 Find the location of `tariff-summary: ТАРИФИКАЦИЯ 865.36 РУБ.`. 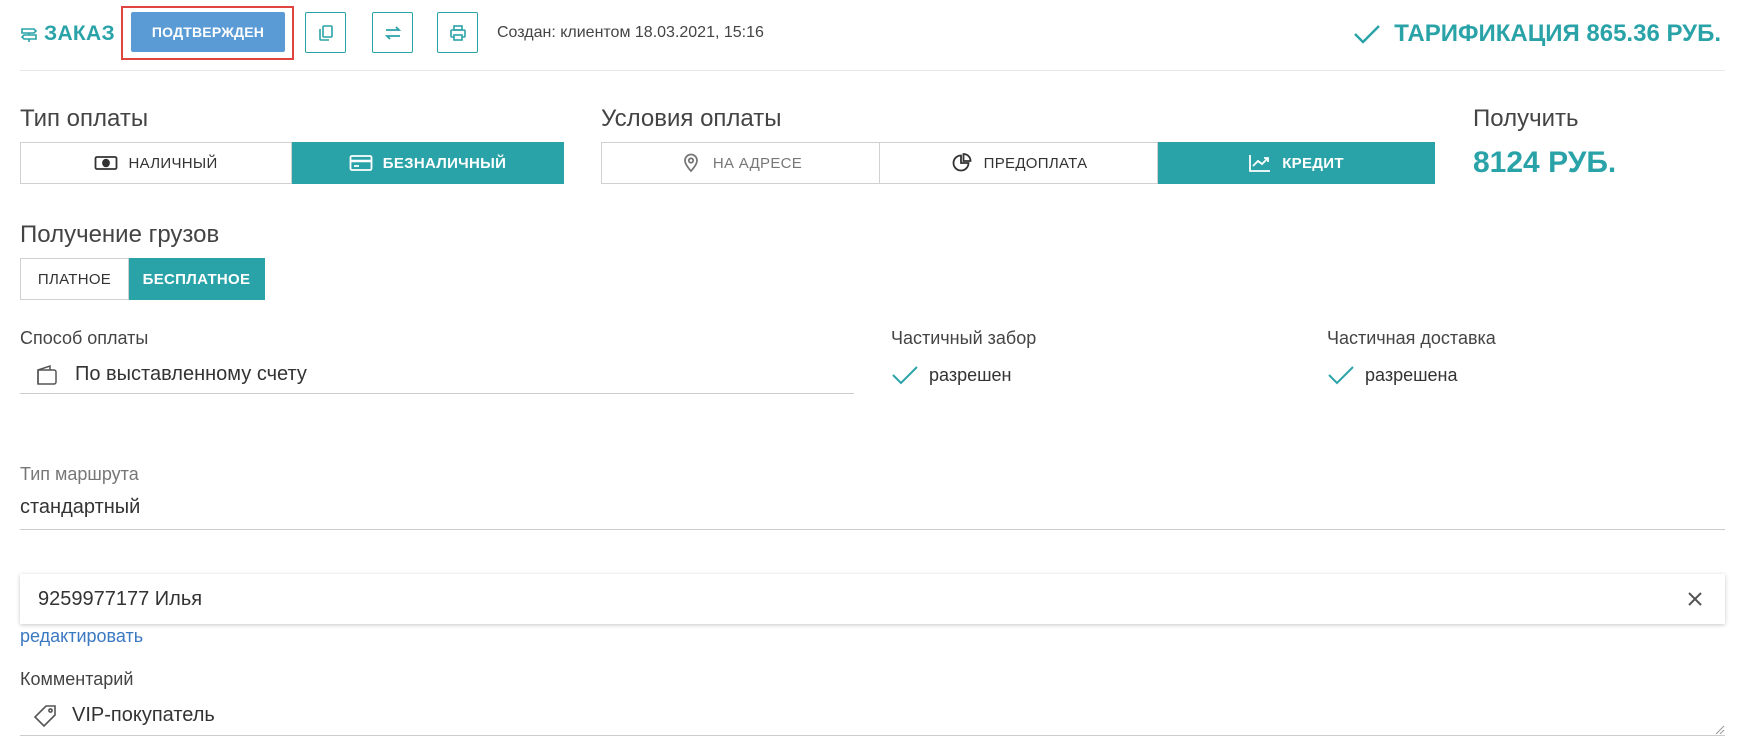

tariff-summary: ТАРИФИКАЦИЯ 865.36 РУБ. is located at coordinates (1536, 34).